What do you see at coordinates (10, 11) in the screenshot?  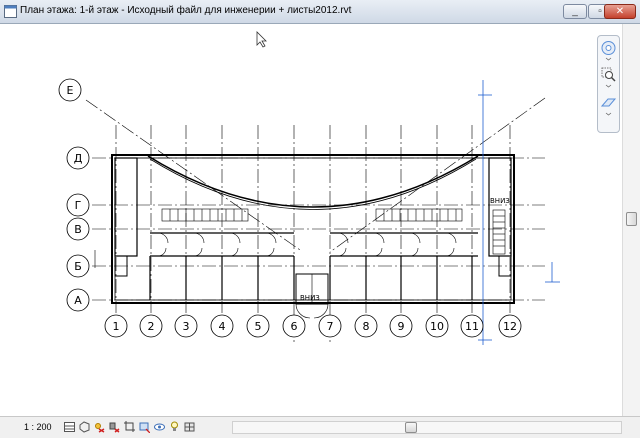 I see `view-window-icon` at bounding box center [10, 11].